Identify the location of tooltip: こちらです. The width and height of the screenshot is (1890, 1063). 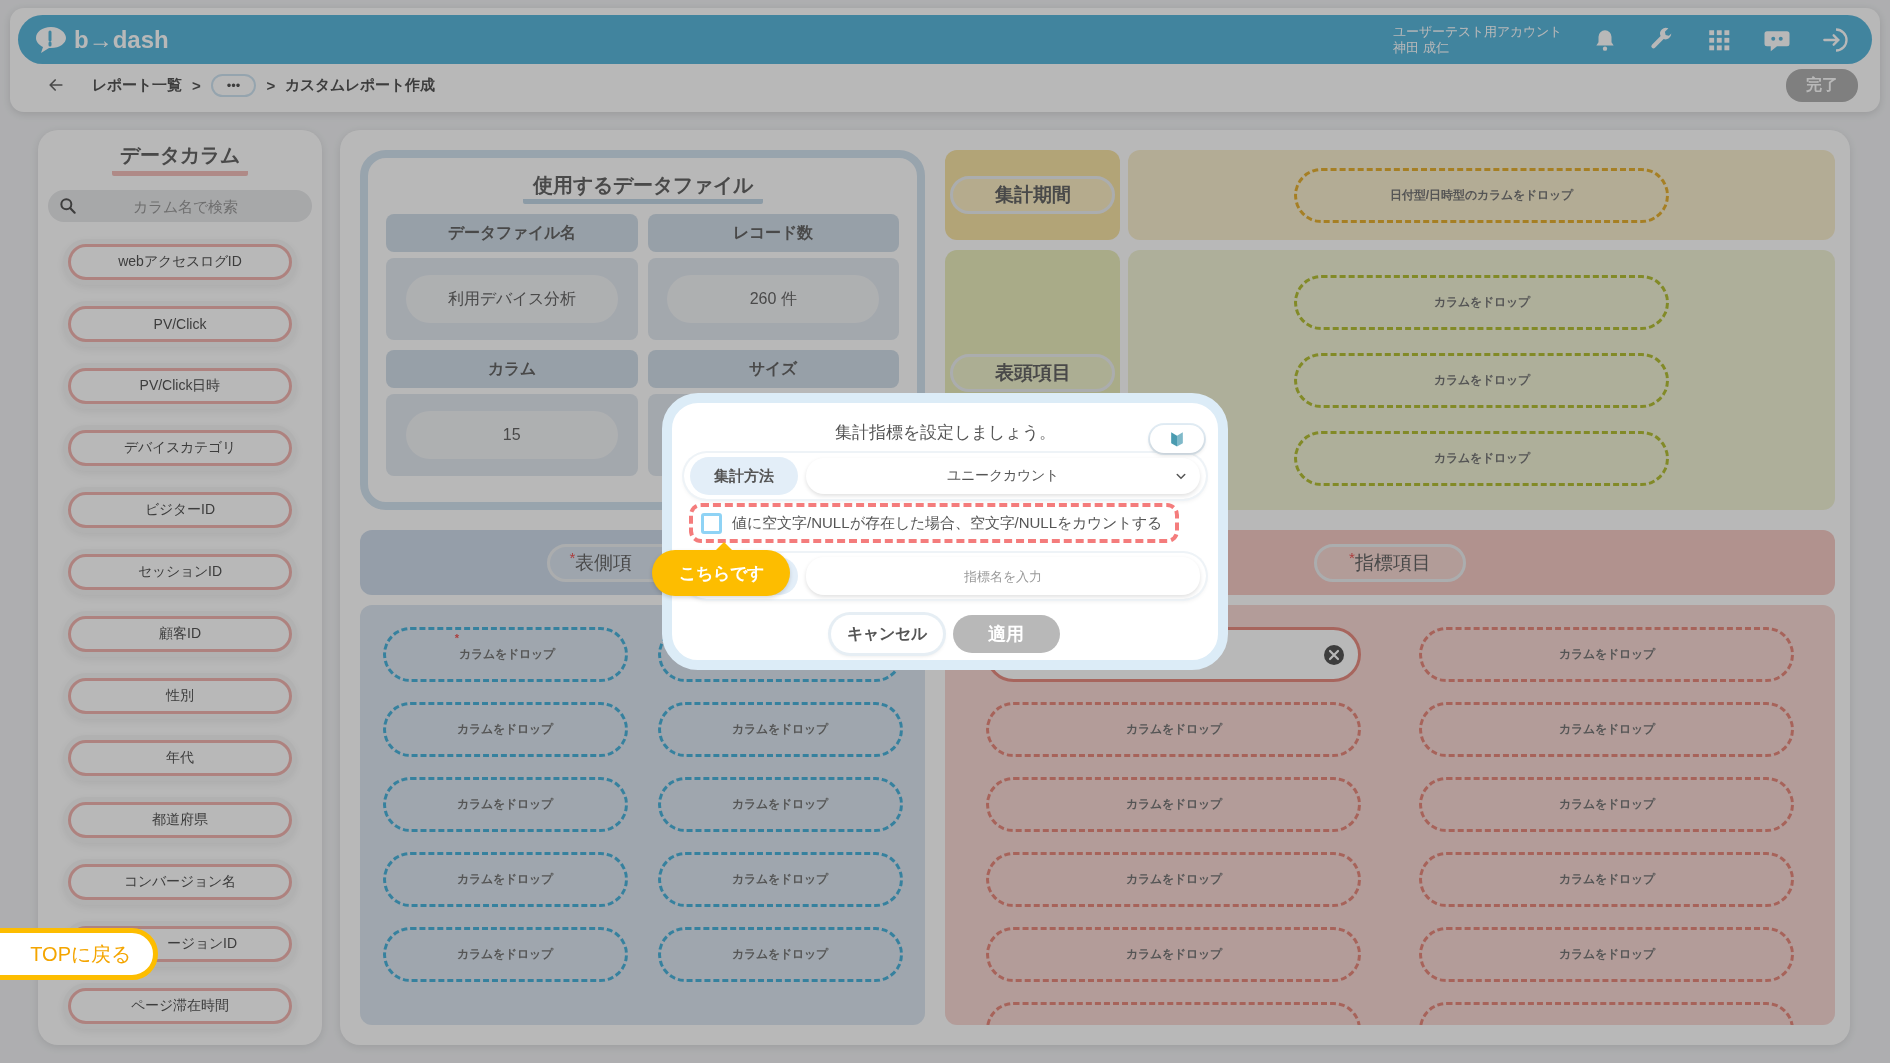
(721, 573).